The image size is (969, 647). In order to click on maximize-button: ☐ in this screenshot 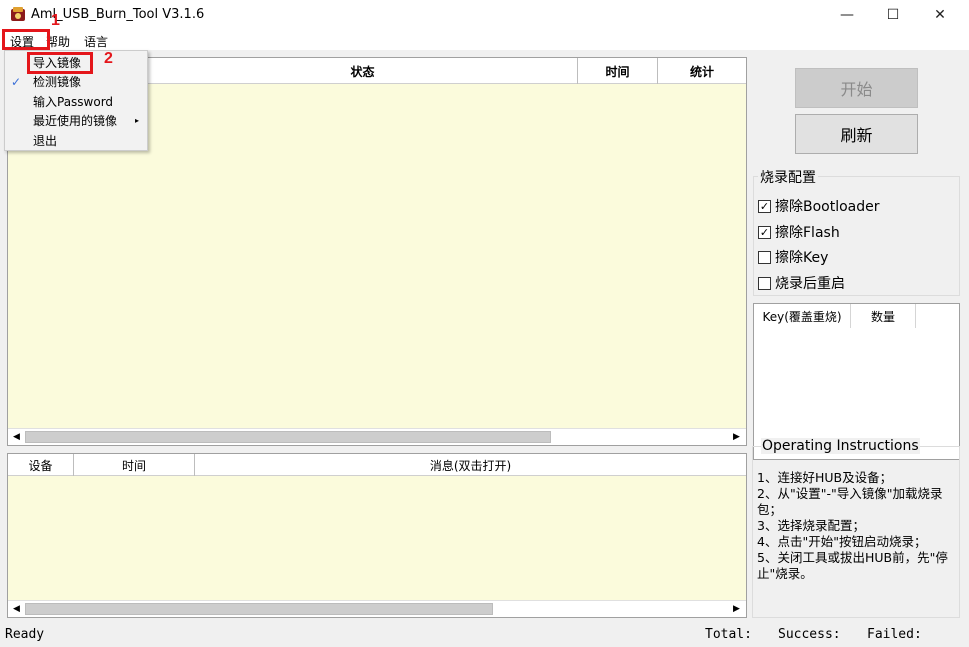, I will do `click(893, 15)`.